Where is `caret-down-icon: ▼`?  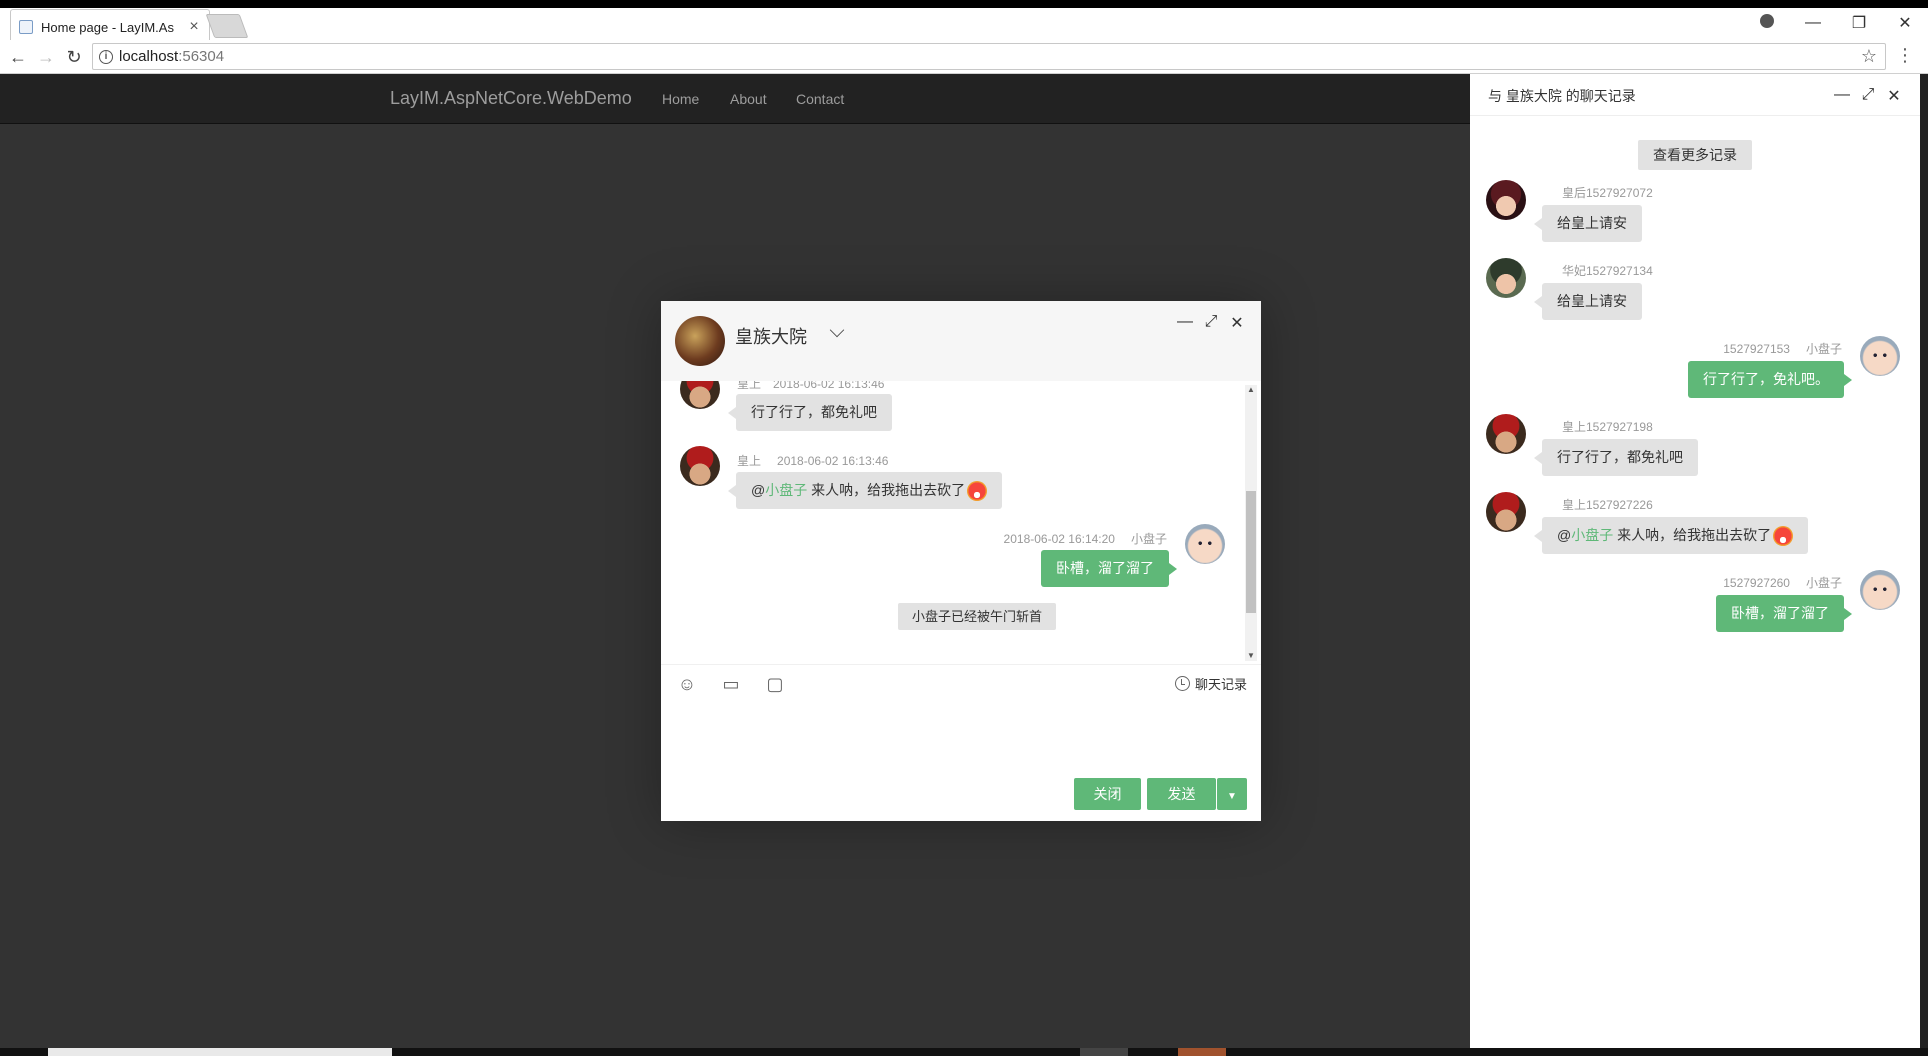
caret-down-icon: ▼ is located at coordinates (1232, 796).